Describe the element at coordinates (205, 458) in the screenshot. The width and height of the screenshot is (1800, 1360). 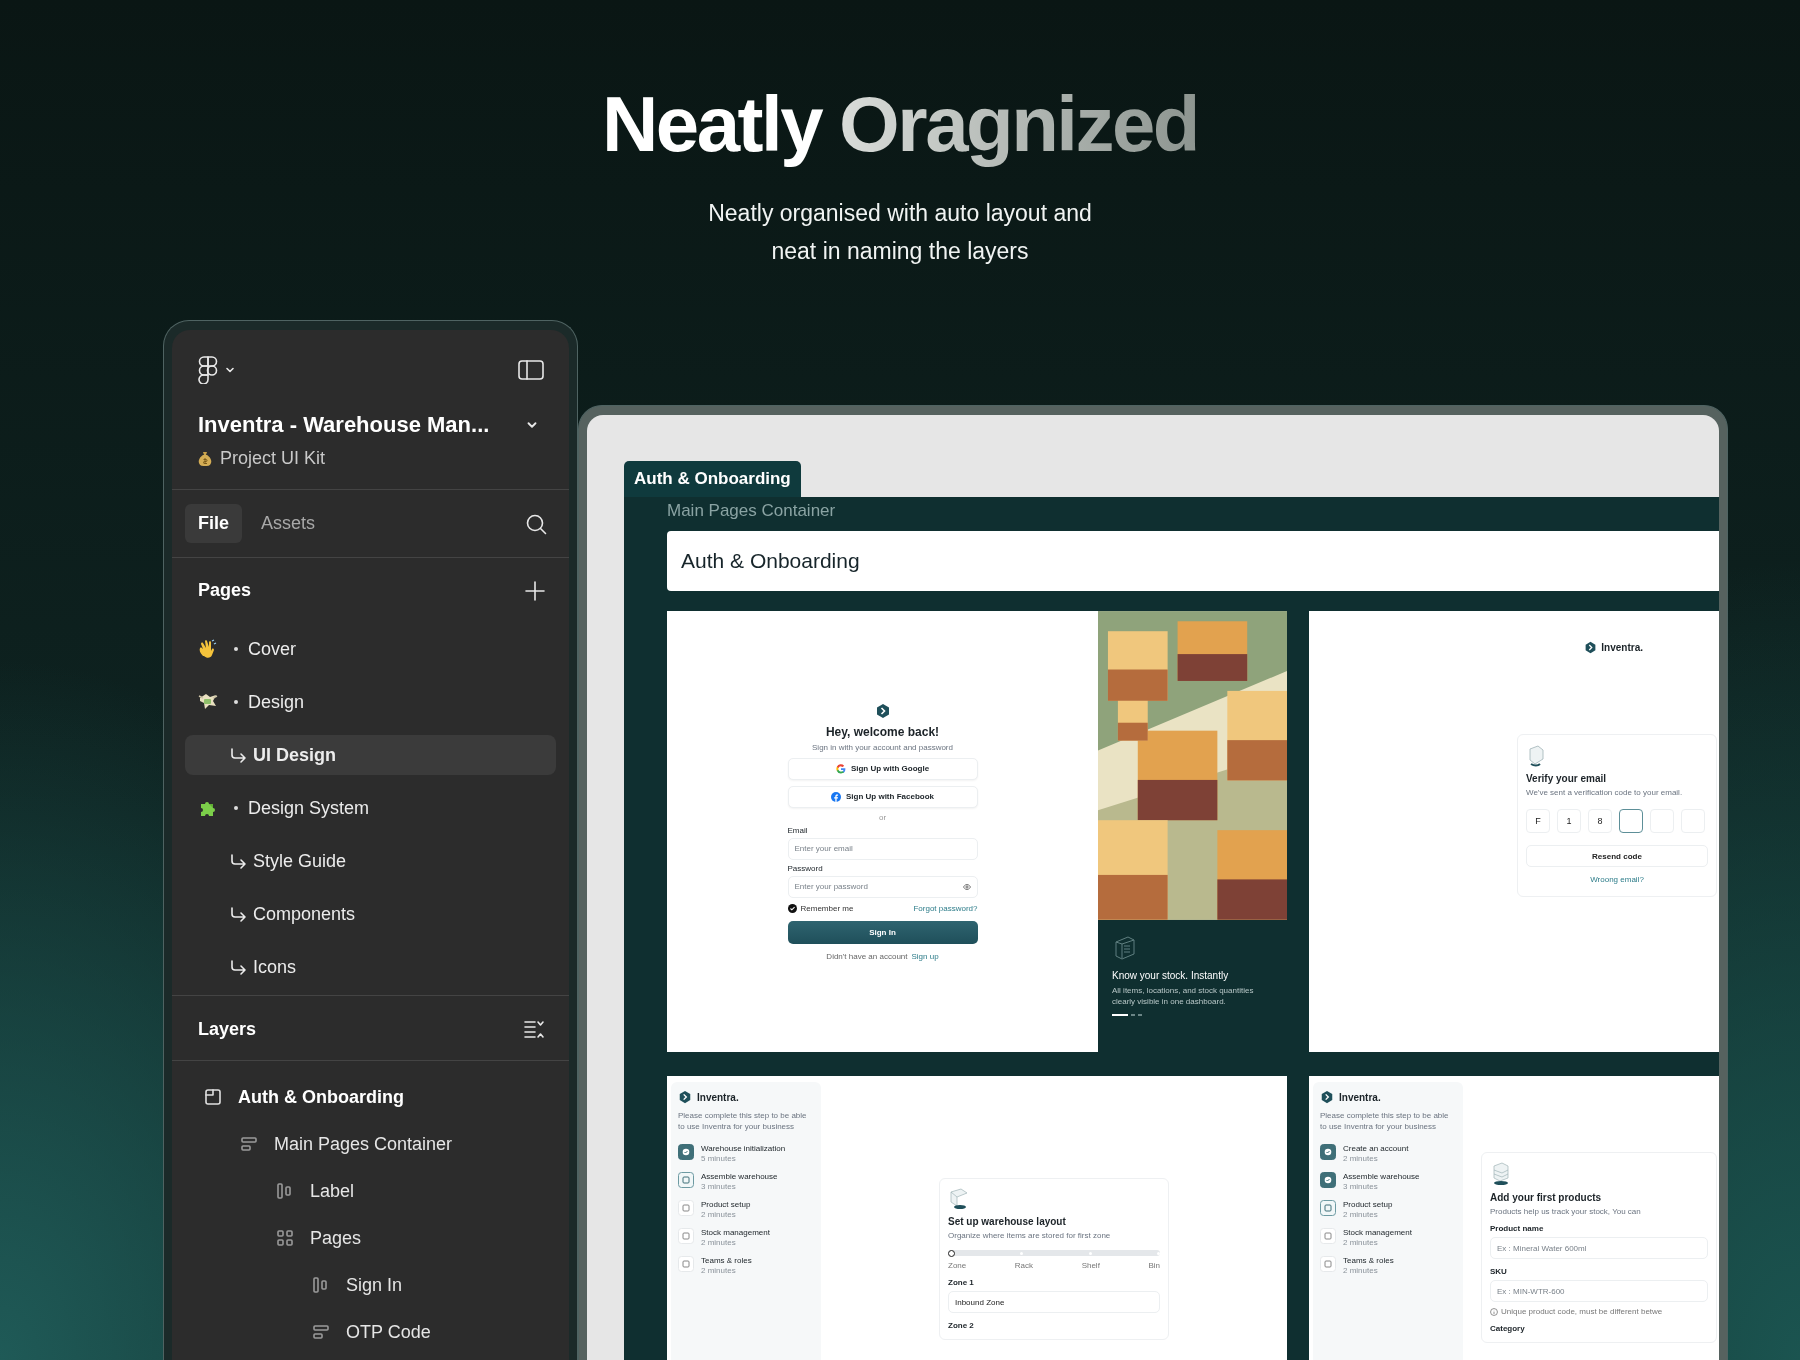
I see `money-bag-icon` at that location.